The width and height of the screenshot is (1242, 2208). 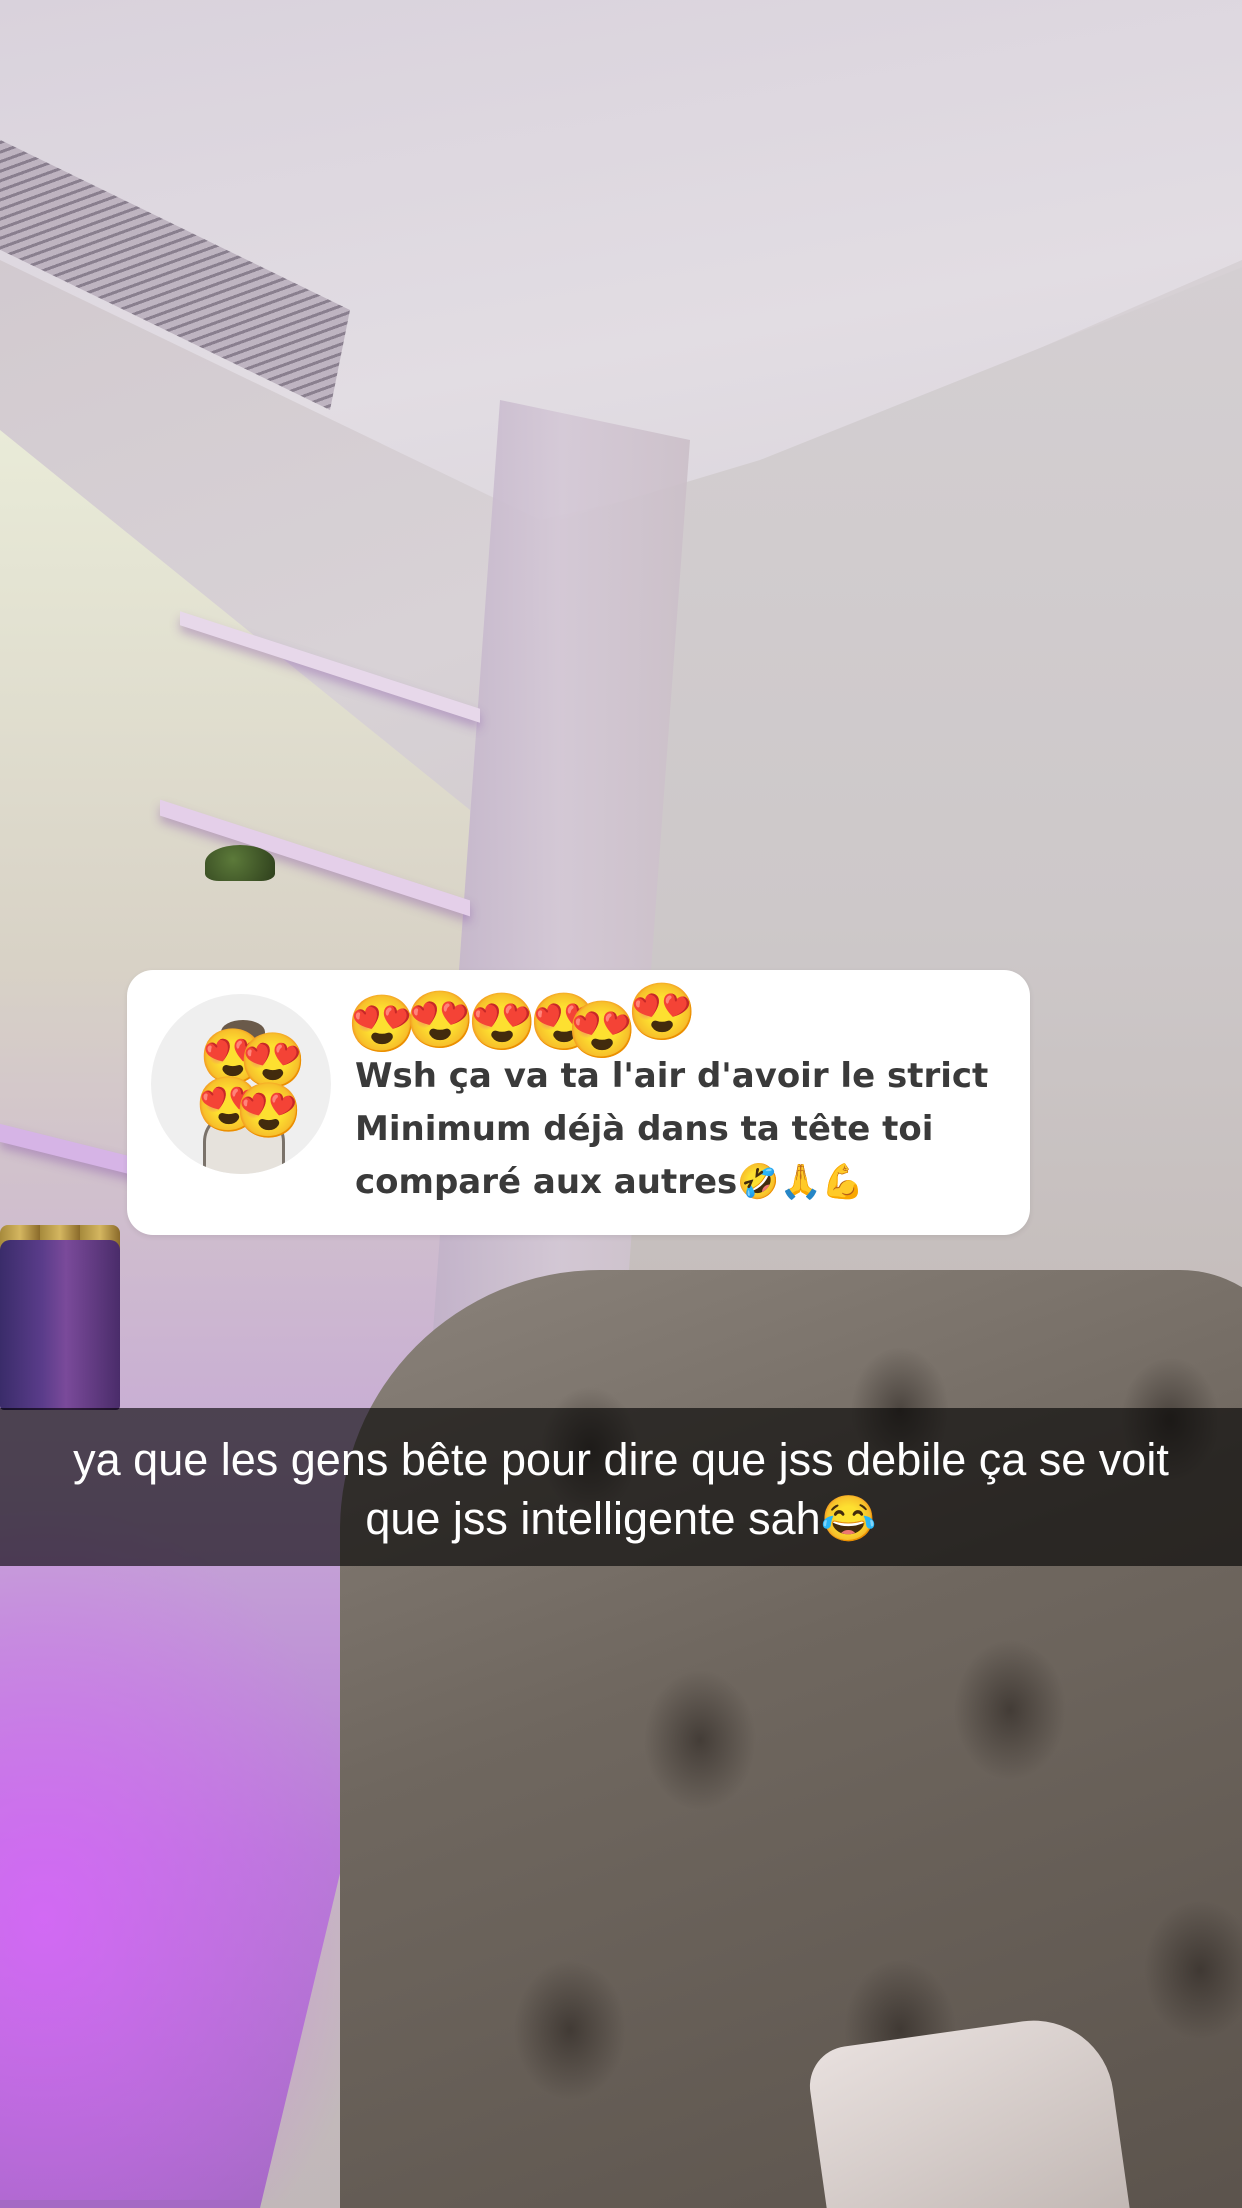 What do you see at coordinates (60, 1325) in the screenshot?
I see `background-bottles` at bounding box center [60, 1325].